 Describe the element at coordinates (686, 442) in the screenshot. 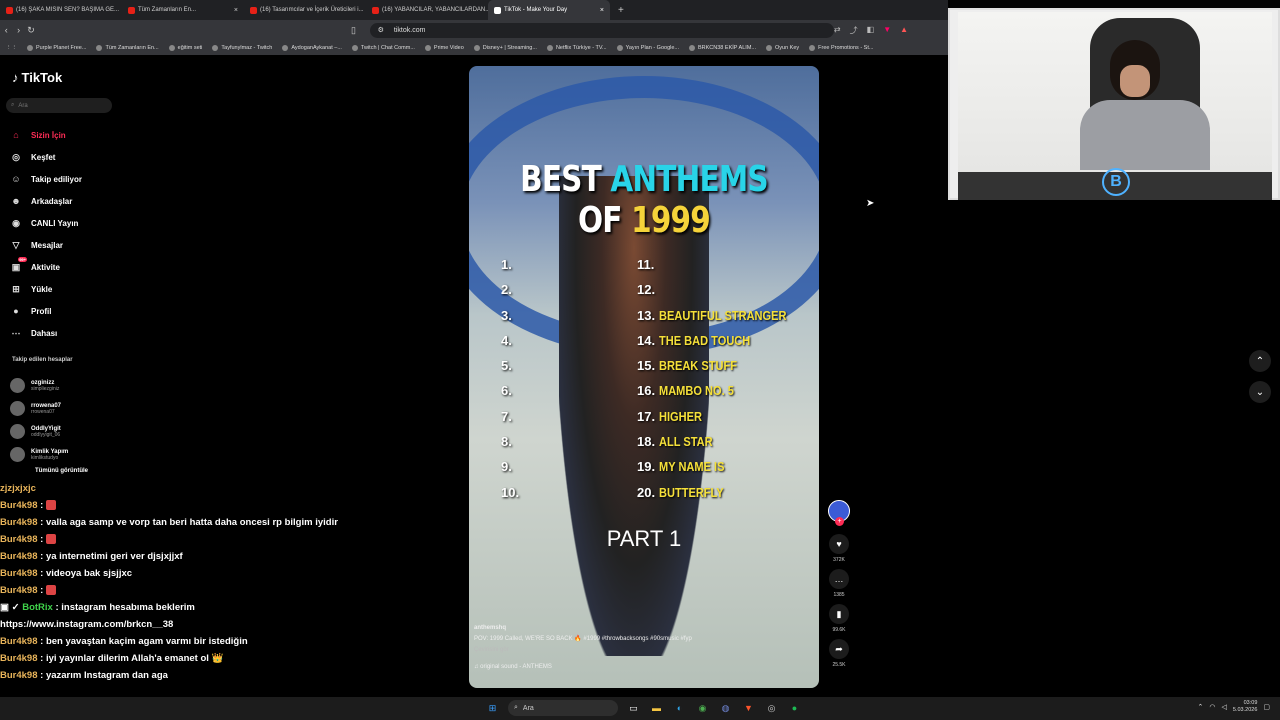

I see `rank-song: ALL STAR` at that location.